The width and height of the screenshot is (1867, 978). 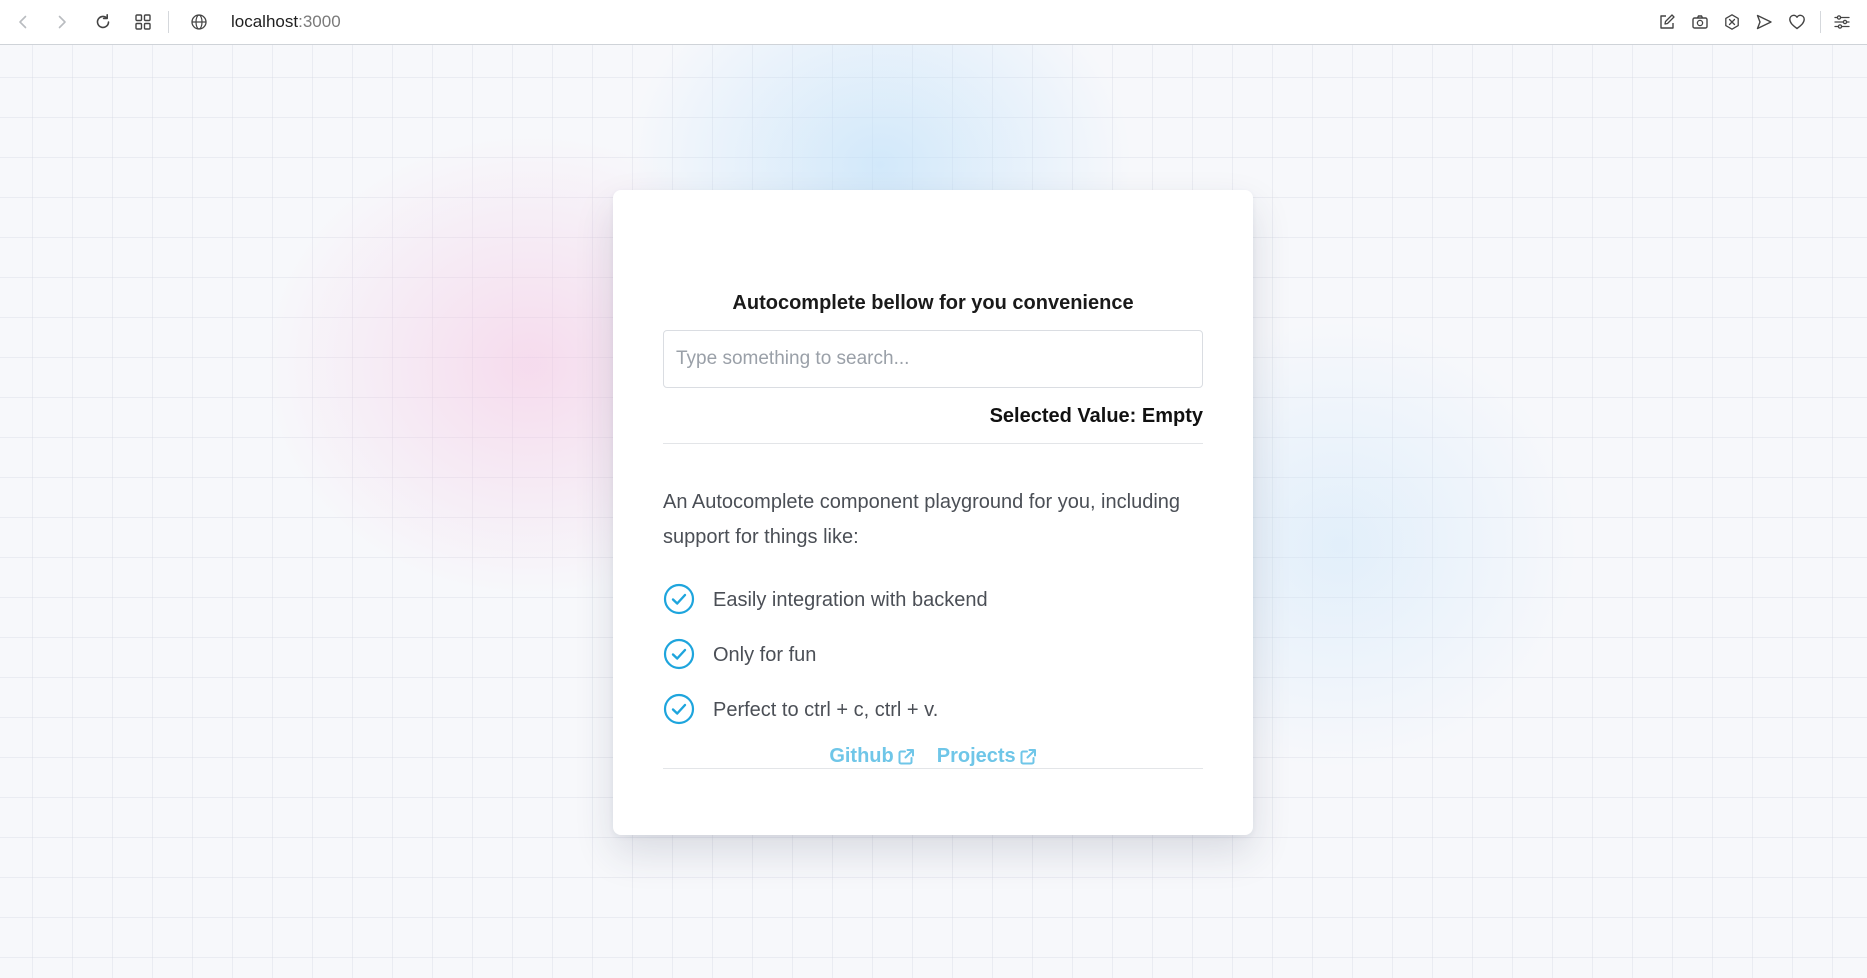 I want to click on selected-value: Selected Value: Empty, so click(x=1096, y=416).